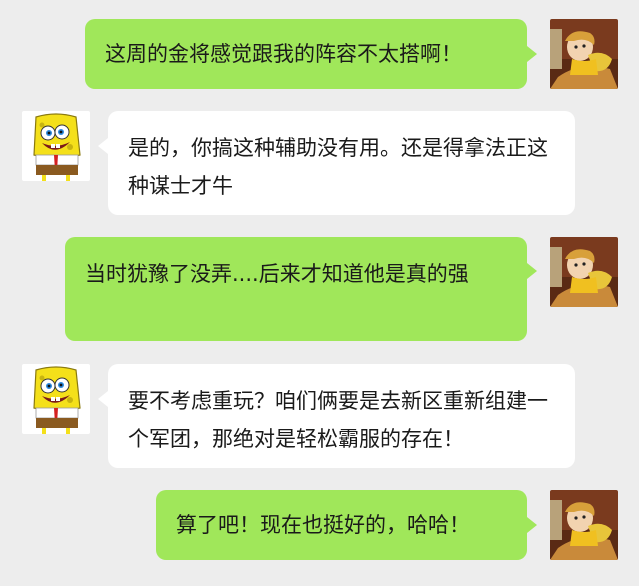  What do you see at coordinates (277, 274) in the screenshot?
I see `message-text: 当时犹豫了没弄....后来才知道他是真的强` at bounding box center [277, 274].